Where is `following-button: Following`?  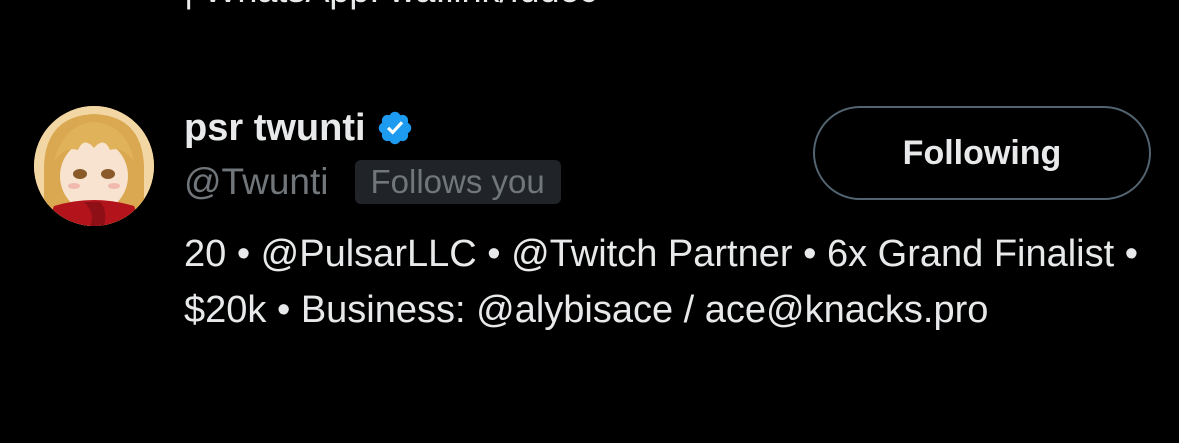
following-button: Following is located at coordinates (982, 153).